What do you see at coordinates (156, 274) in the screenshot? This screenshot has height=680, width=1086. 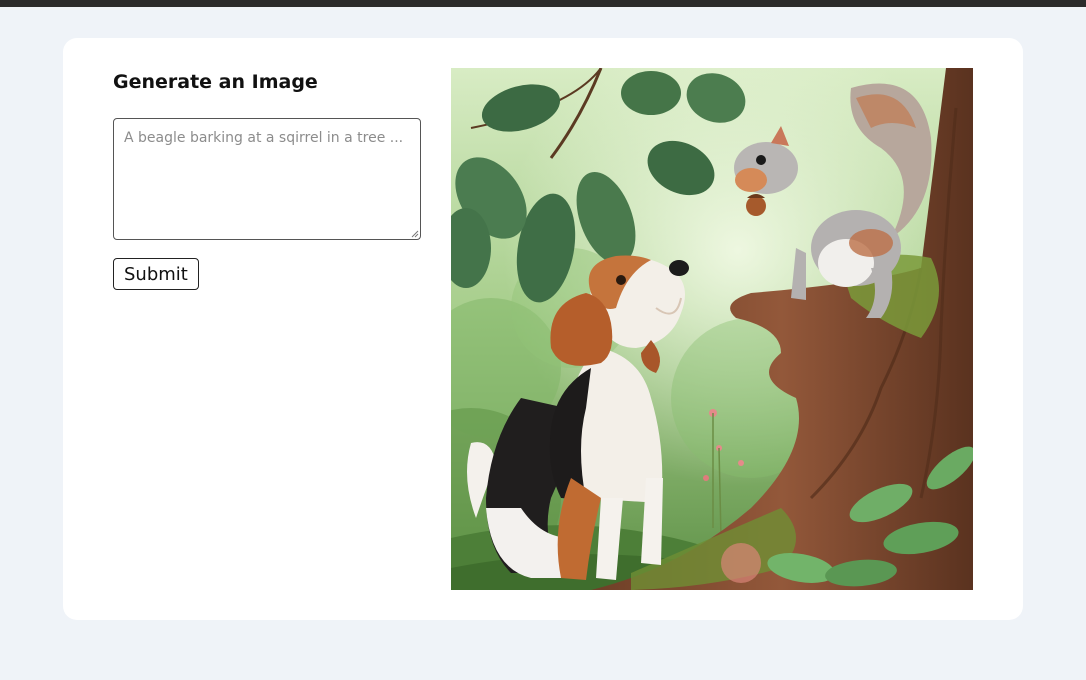 I see `submit-button: Submit` at bounding box center [156, 274].